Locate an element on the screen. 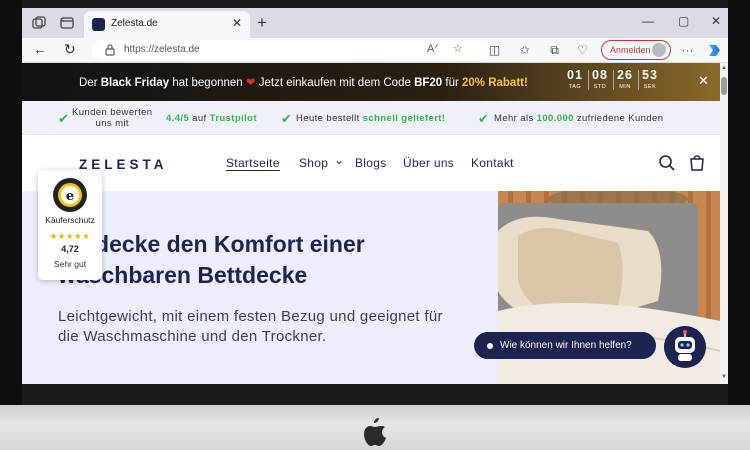  countdown-minutes: 26 MIN is located at coordinates (625, 82).